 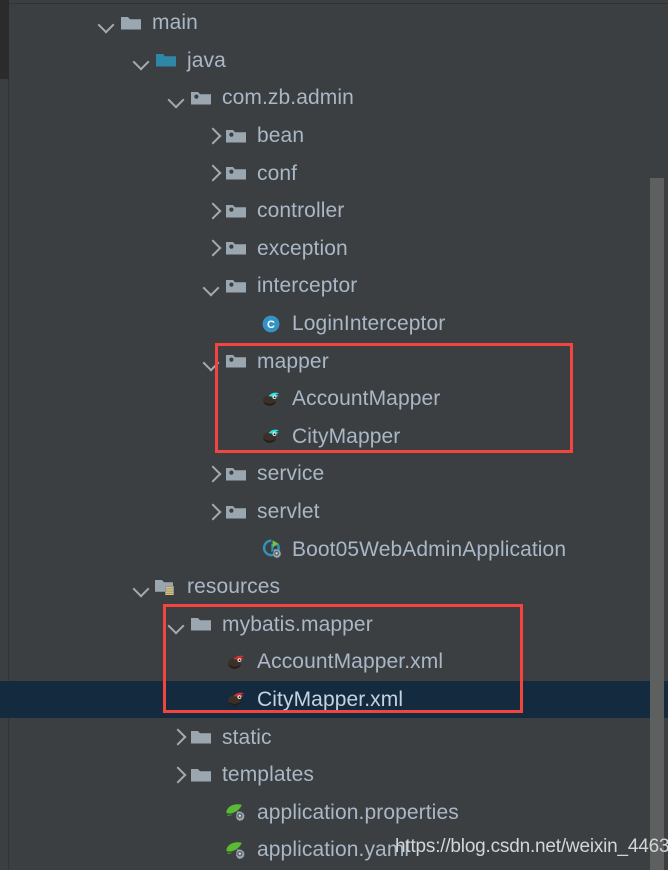 I want to click on tree-row: static, so click(x=334, y=737).